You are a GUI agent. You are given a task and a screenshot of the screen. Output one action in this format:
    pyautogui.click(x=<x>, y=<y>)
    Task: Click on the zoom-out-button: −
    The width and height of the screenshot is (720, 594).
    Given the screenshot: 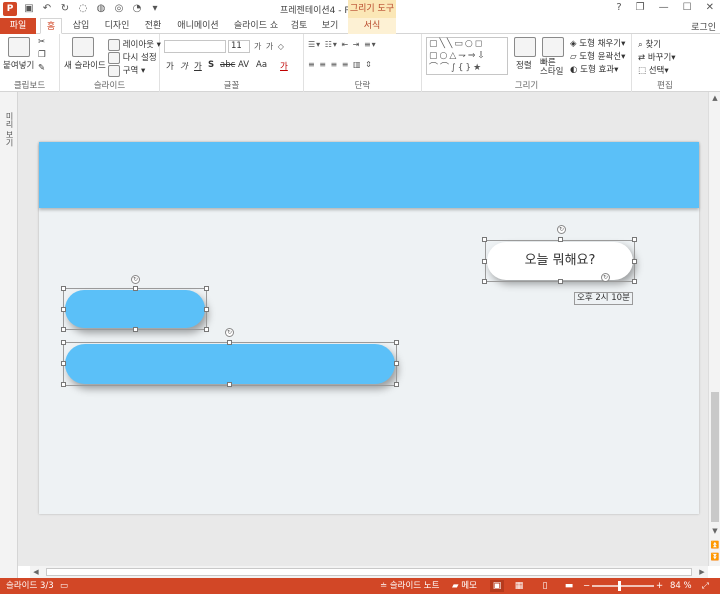 What is the action you would take?
    pyautogui.click(x=586, y=586)
    